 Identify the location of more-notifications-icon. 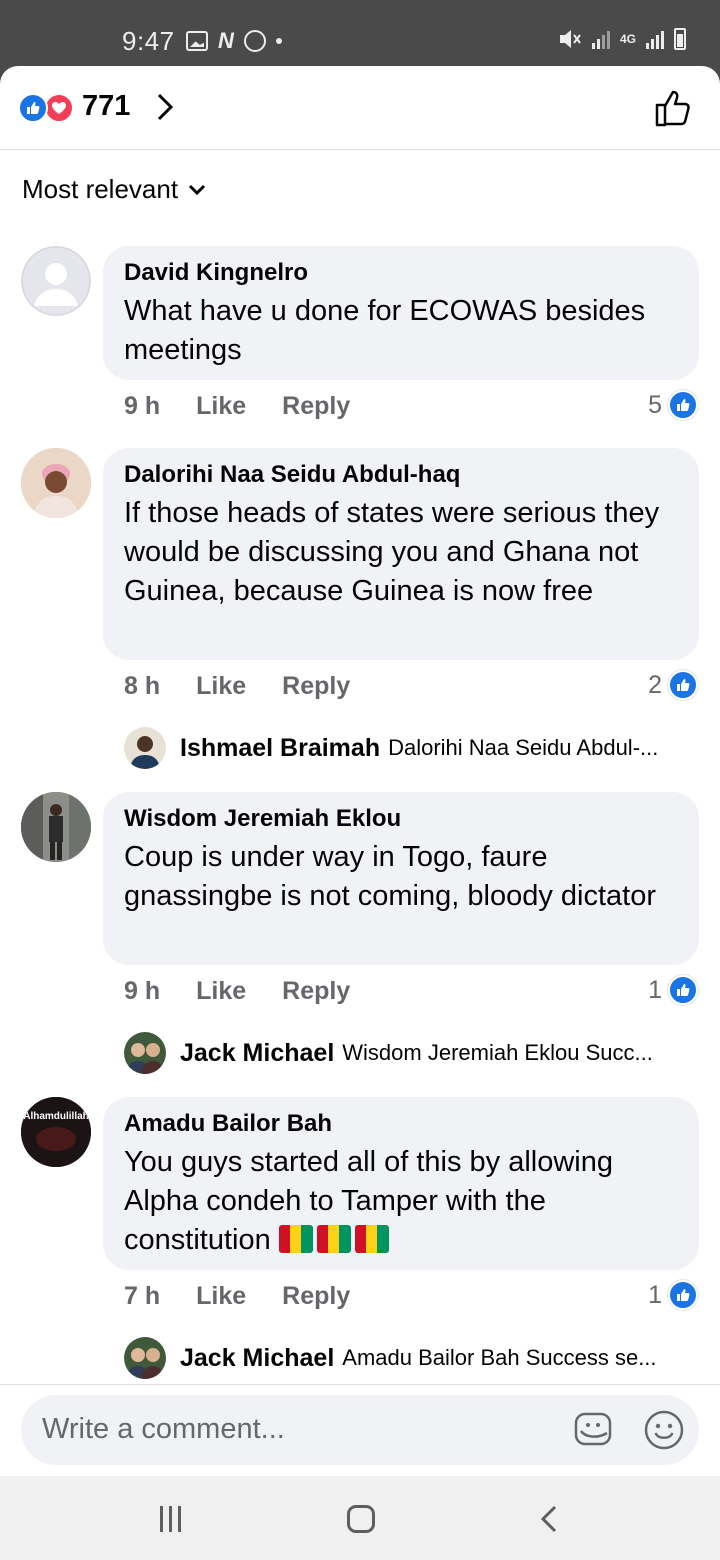
(278, 41).